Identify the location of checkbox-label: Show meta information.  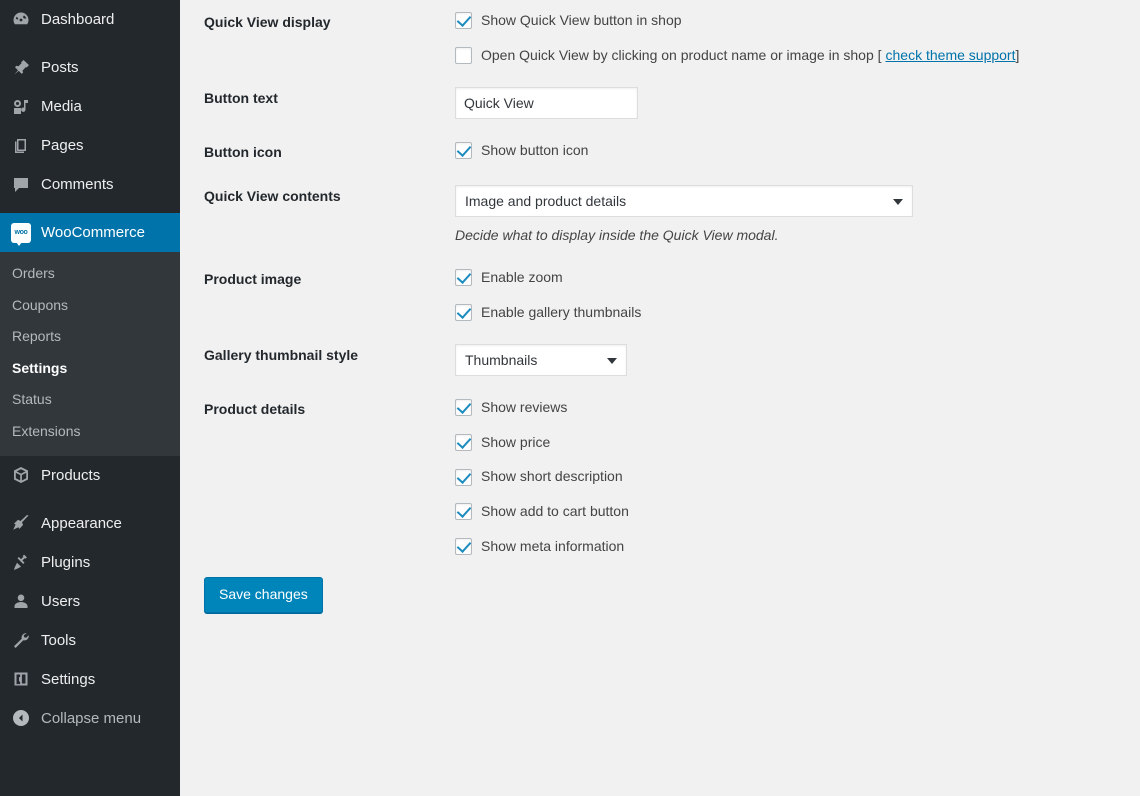
(552, 547).